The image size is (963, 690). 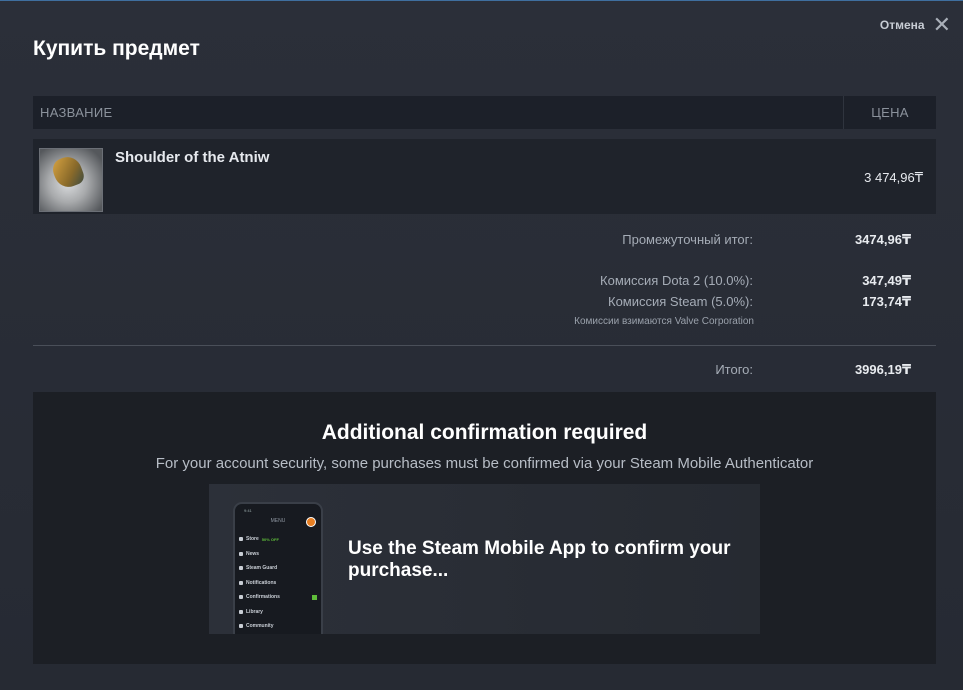 What do you see at coordinates (280, 597) in the screenshot?
I see `phone-menu-item: Confirmations` at bounding box center [280, 597].